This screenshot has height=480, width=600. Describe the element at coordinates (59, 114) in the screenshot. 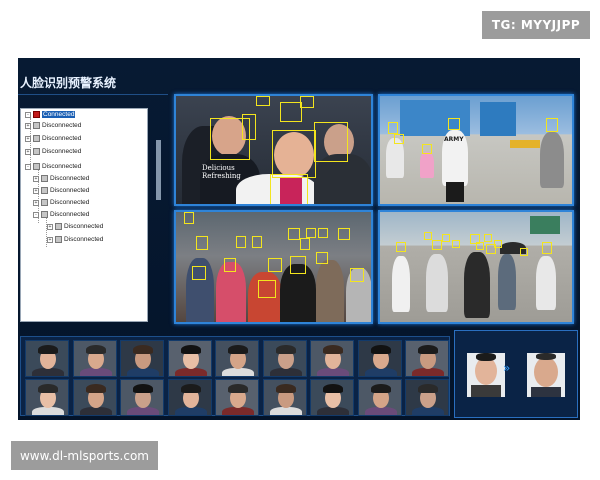

I see `tree-item-label: Connected` at that location.